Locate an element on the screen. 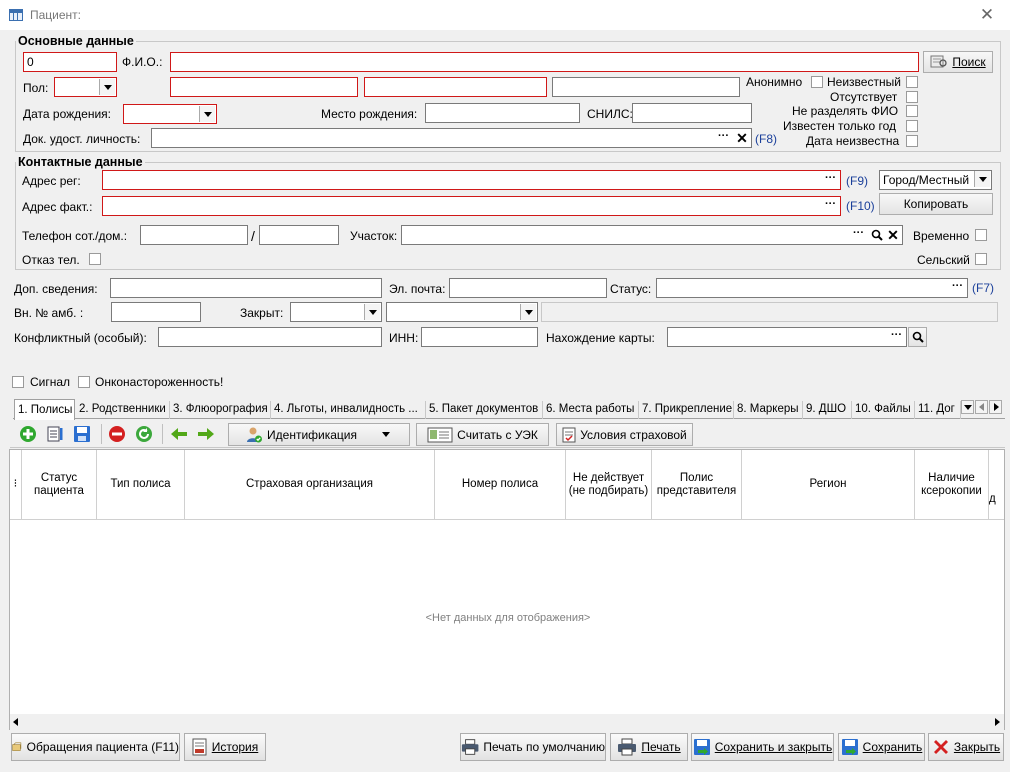 The height and width of the screenshot is (772, 1010). print-button: Печать is located at coordinates (649, 747).